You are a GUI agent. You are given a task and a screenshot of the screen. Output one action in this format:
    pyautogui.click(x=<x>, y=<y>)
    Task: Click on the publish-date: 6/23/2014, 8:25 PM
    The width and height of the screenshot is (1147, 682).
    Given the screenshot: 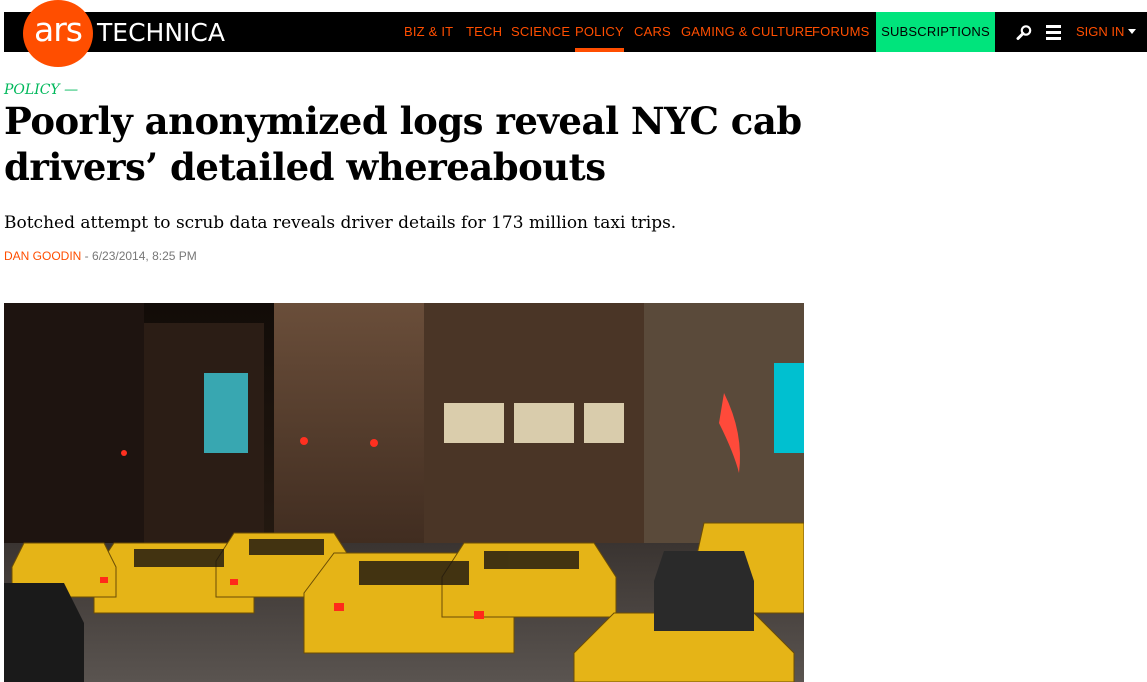 What is the action you would take?
    pyautogui.click(x=144, y=256)
    